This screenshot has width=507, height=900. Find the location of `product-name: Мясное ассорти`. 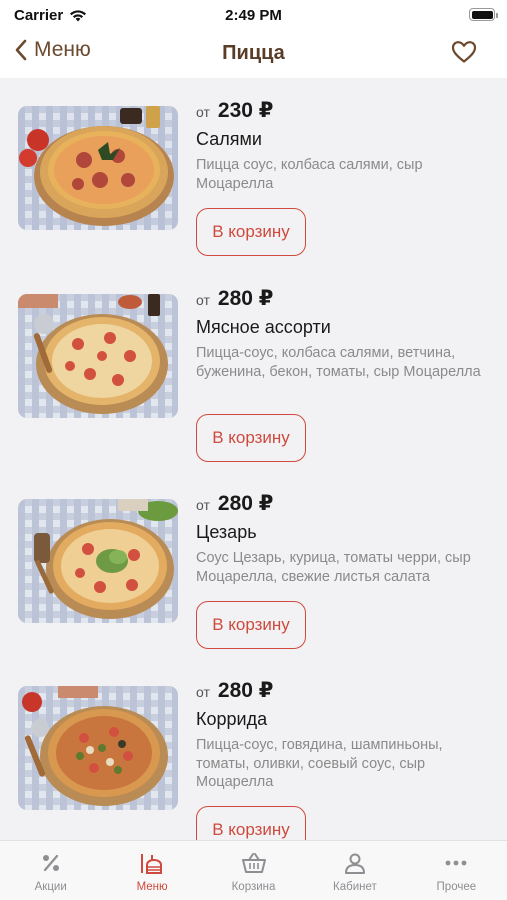

product-name: Мясное ассорти is located at coordinates (263, 327).